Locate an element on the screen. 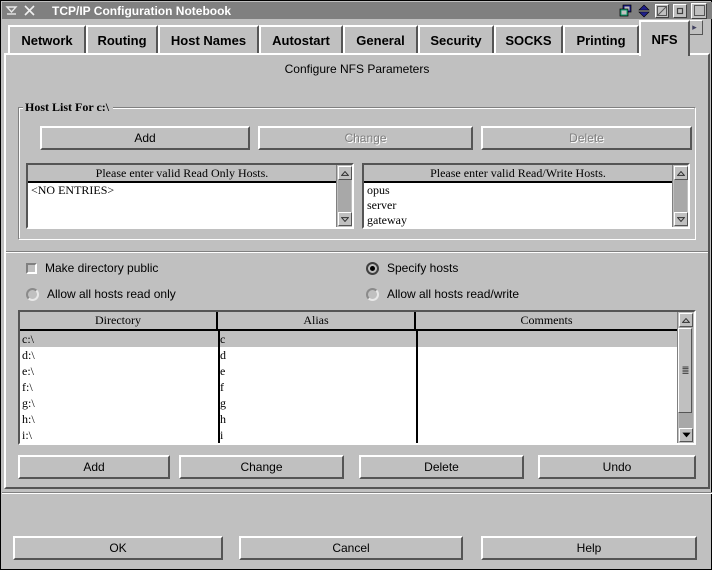  hide-restore-icon is located at coordinates (644, 11).